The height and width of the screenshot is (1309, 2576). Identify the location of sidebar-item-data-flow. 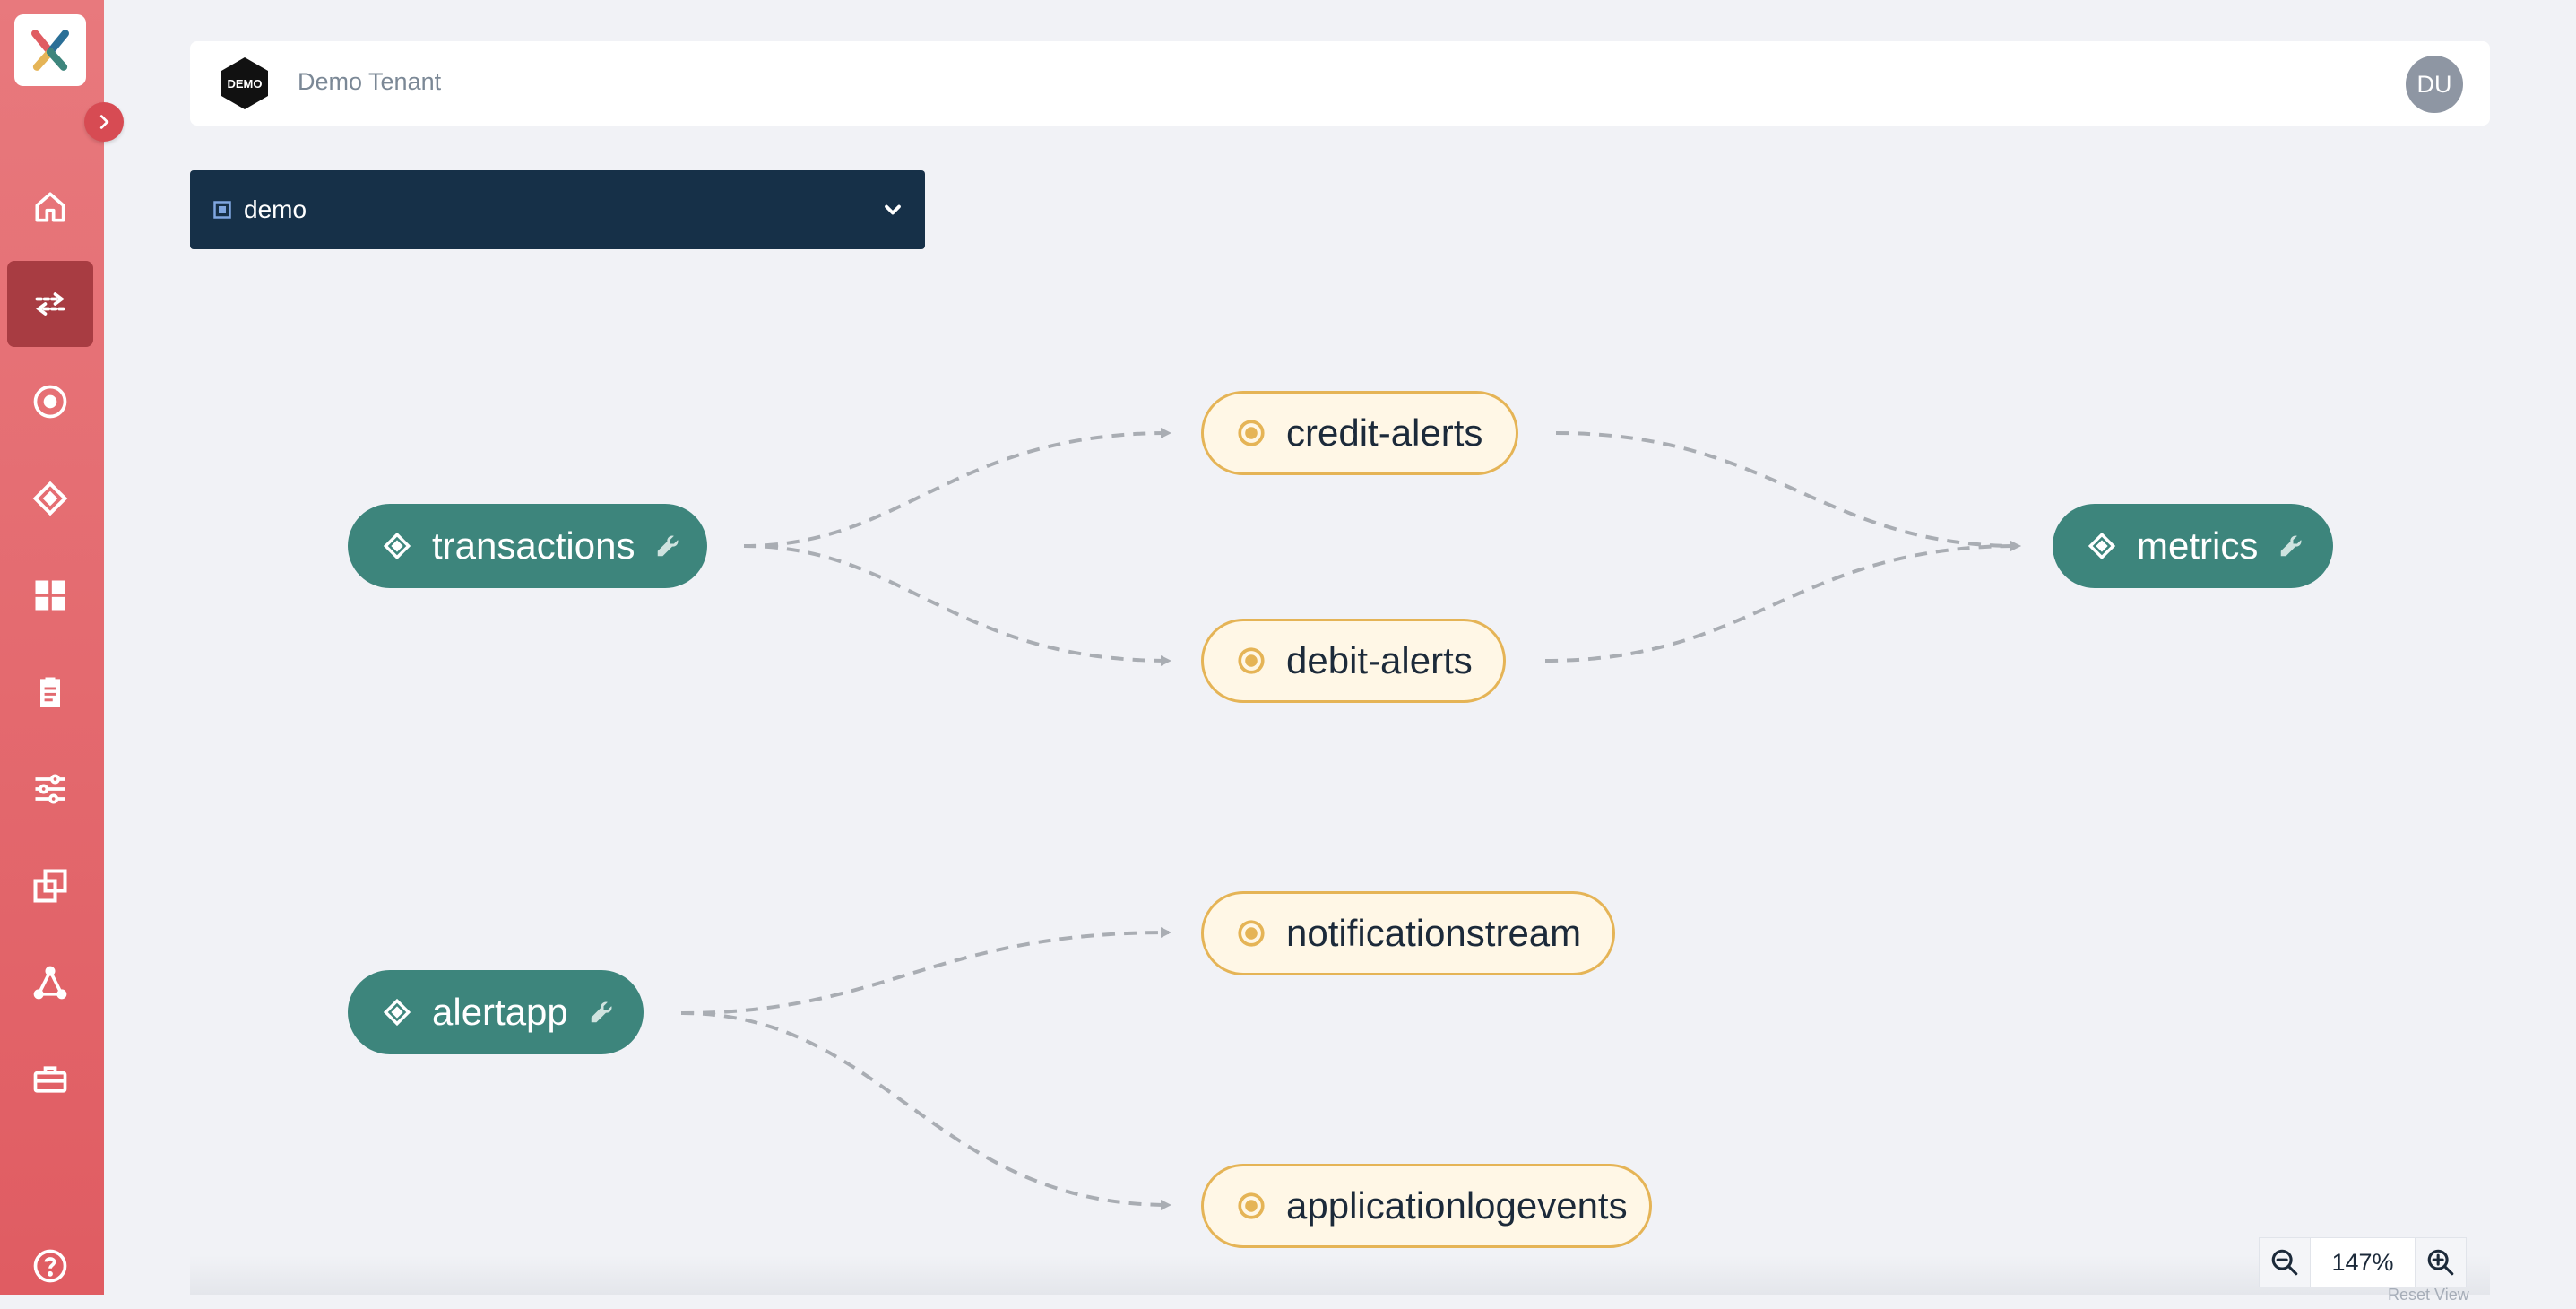
(50, 304).